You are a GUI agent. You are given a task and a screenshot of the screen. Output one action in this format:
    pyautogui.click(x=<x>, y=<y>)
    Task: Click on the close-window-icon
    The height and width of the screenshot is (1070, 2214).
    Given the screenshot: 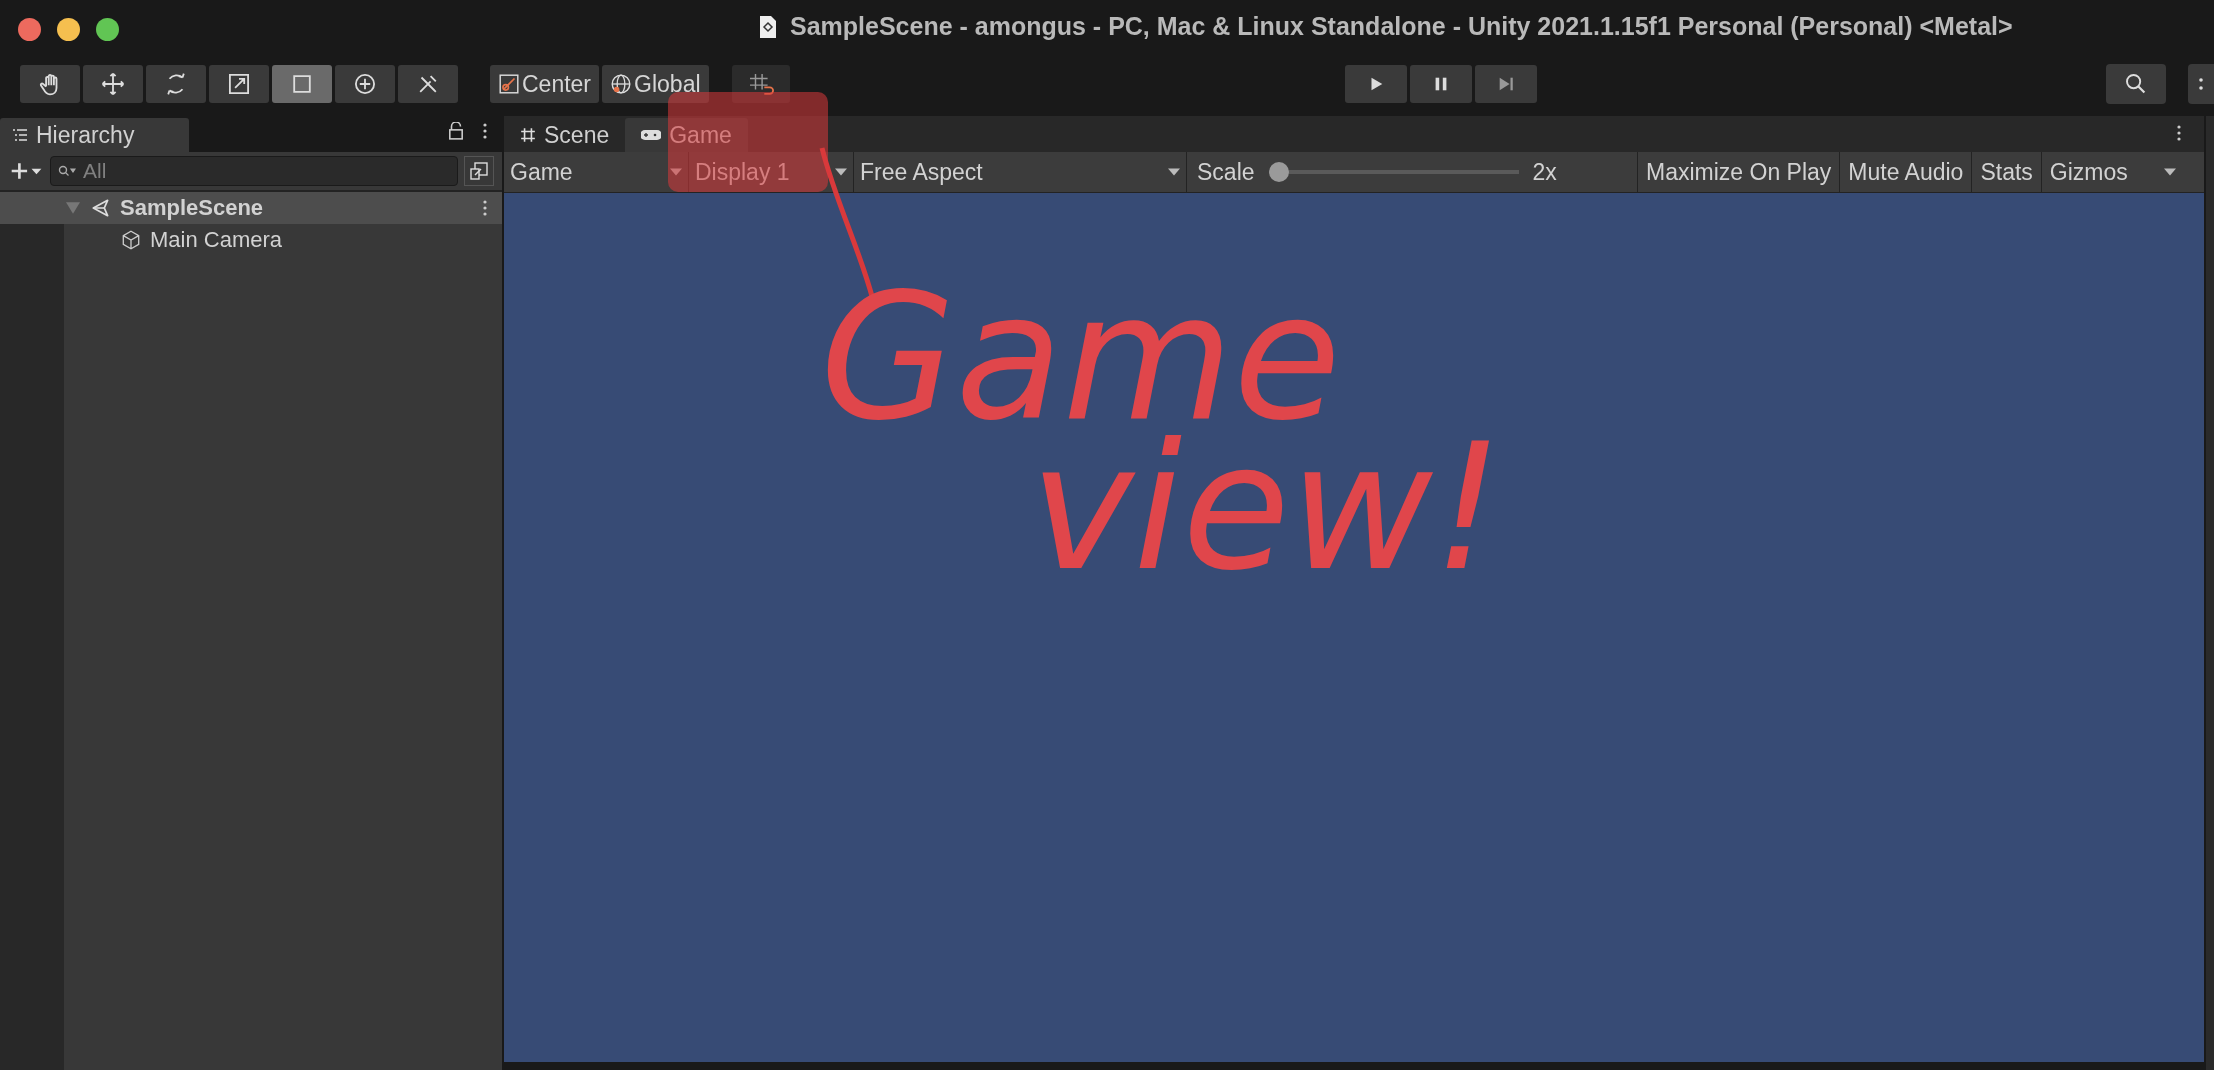 What is the action you would take?
    pyautogui.click(x=29, y=29)
    